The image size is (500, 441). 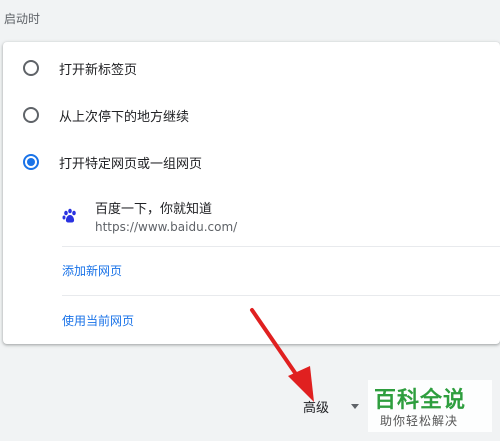 What do you see at coordinates (98, 70) in the screenshot?
I see `radio-label: 打开新标签页` at bounding box center [98, 70].